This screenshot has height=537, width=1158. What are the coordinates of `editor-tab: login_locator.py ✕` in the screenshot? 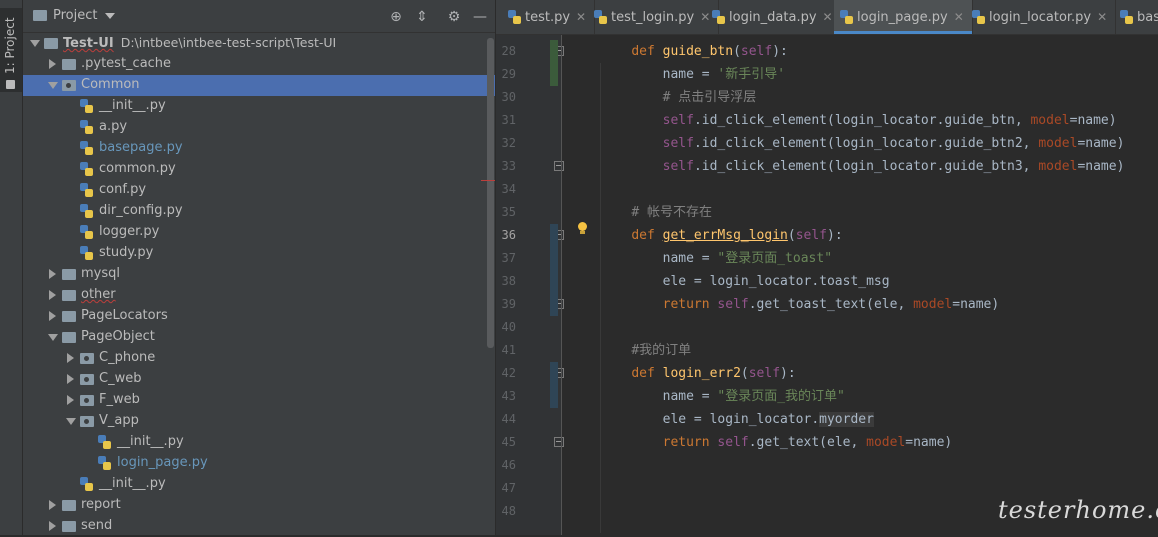 It's located at (1041, 17).